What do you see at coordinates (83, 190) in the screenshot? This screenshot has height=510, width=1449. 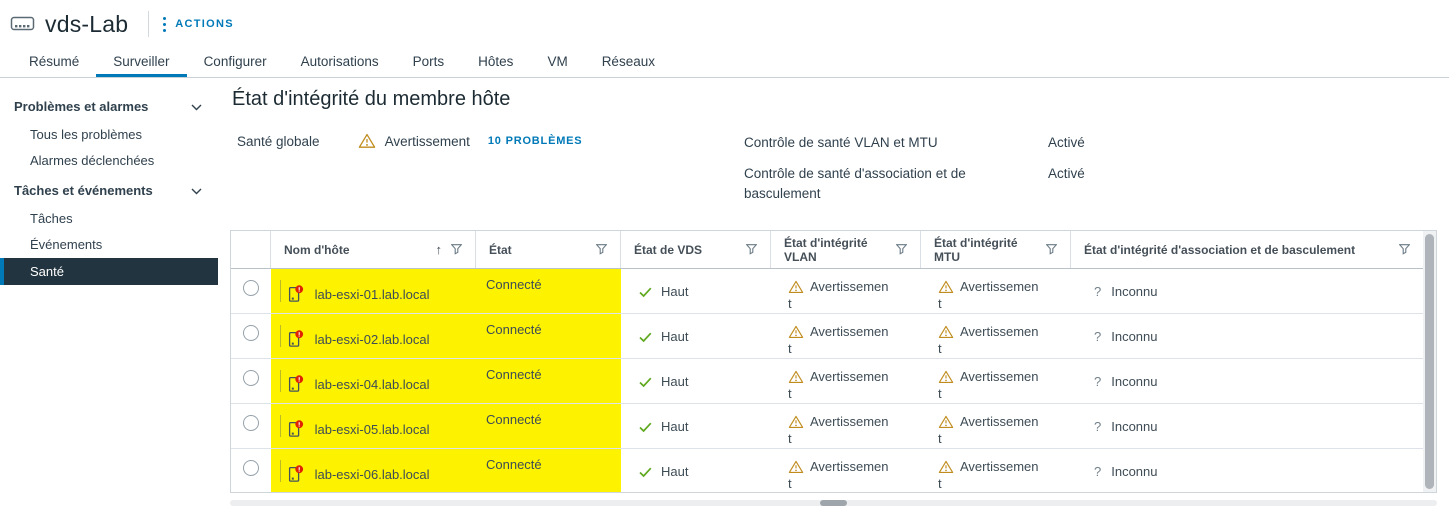 I see `sidebar-group-label: Tâches et événements` at bounding box center [83, 190].